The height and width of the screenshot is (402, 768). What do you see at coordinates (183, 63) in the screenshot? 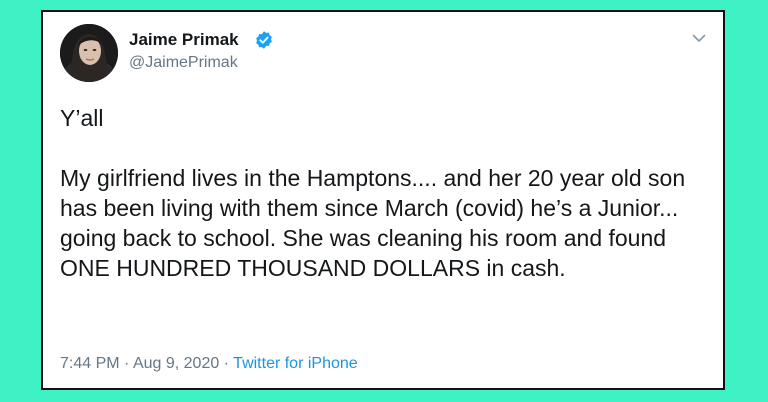
I see `handle: @JaimePrimak` at bounding box center [183, 63].